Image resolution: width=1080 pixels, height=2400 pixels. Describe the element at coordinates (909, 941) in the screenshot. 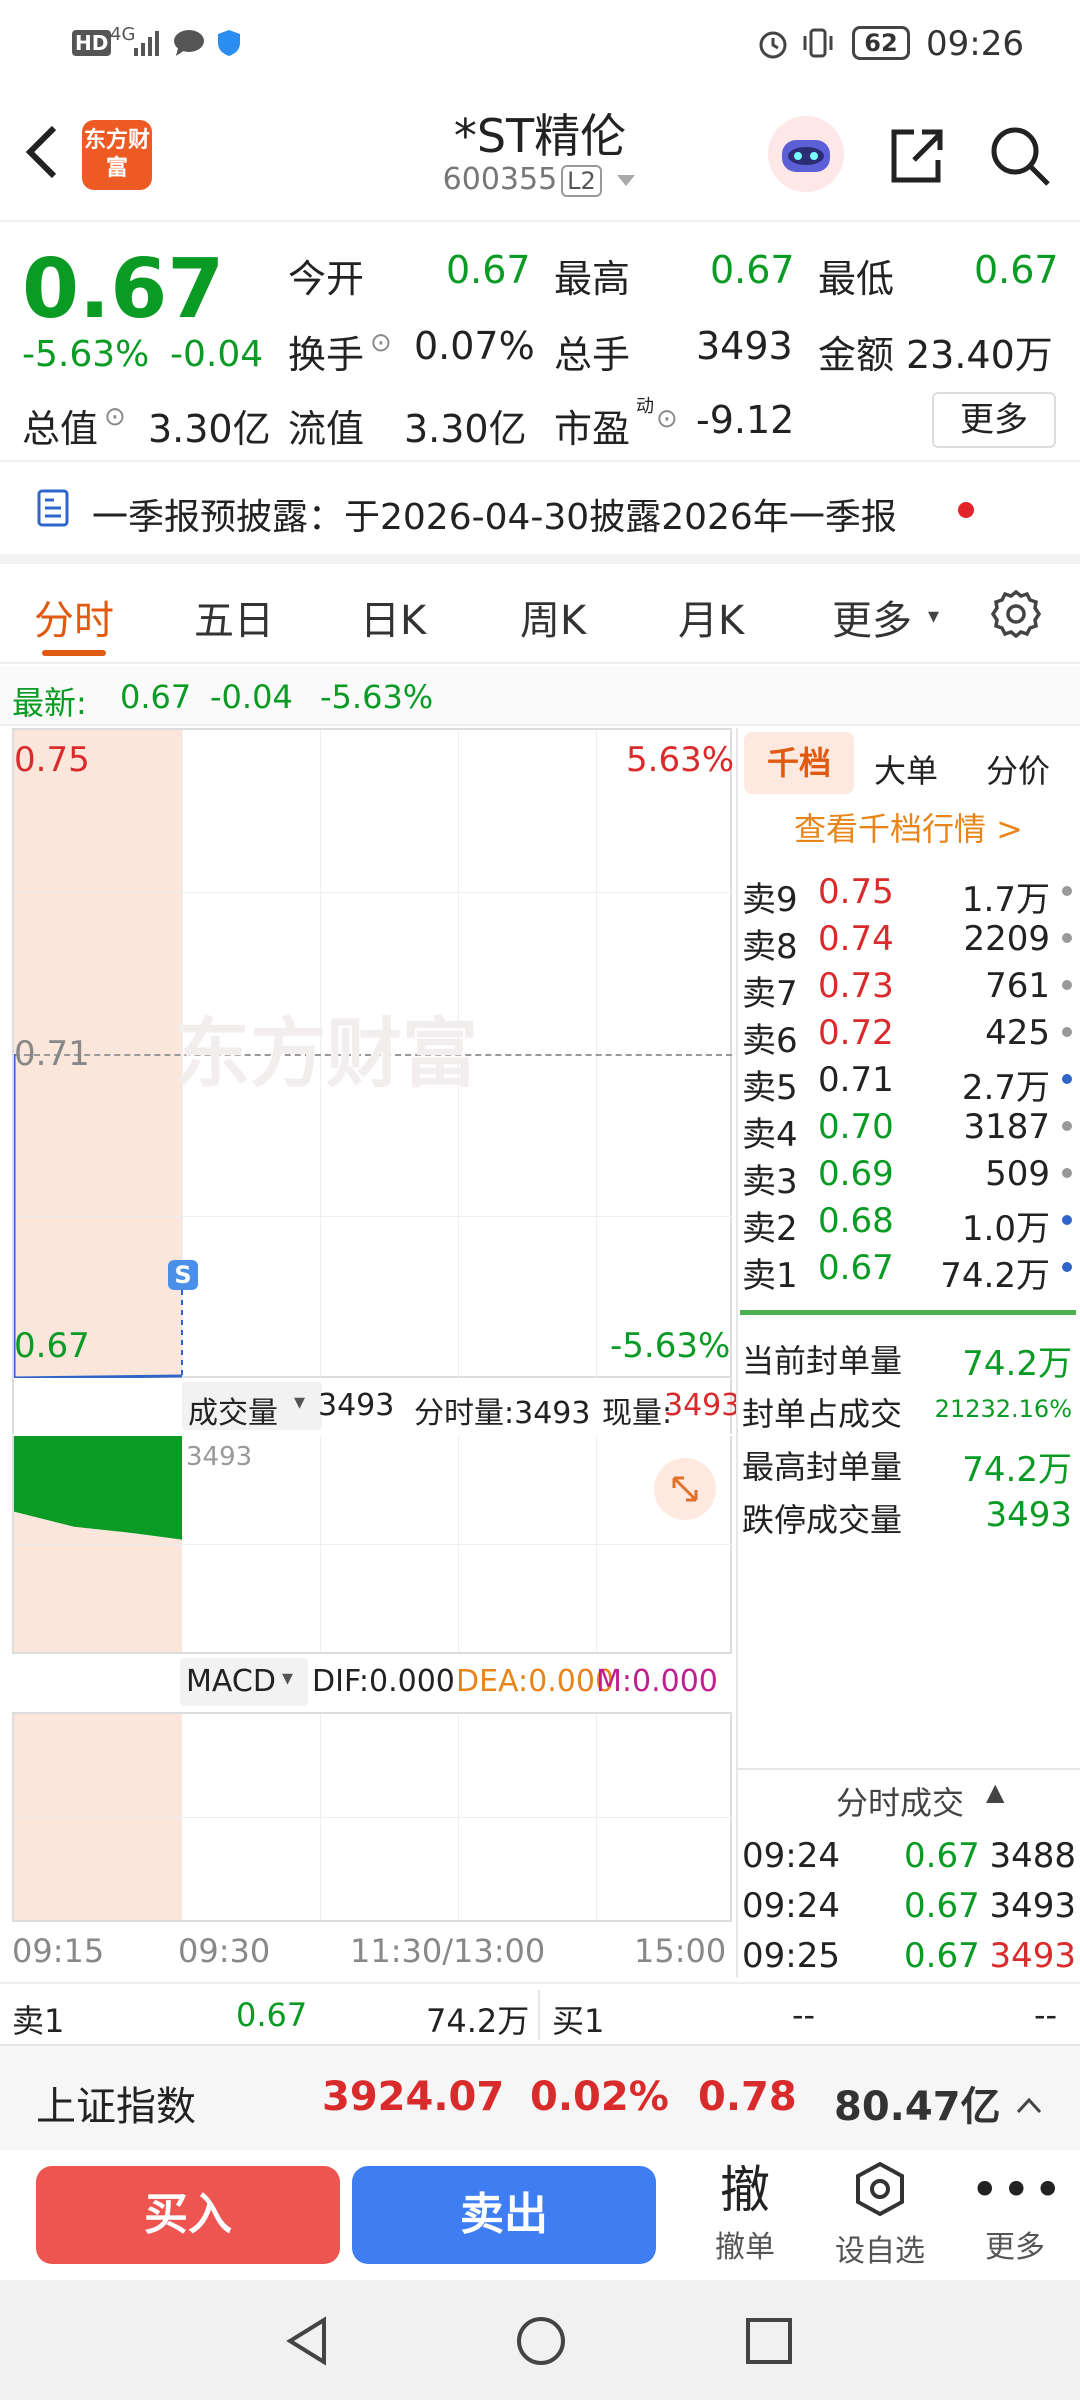

I see `ask-row: 卖8 0.74 2209` at that location.